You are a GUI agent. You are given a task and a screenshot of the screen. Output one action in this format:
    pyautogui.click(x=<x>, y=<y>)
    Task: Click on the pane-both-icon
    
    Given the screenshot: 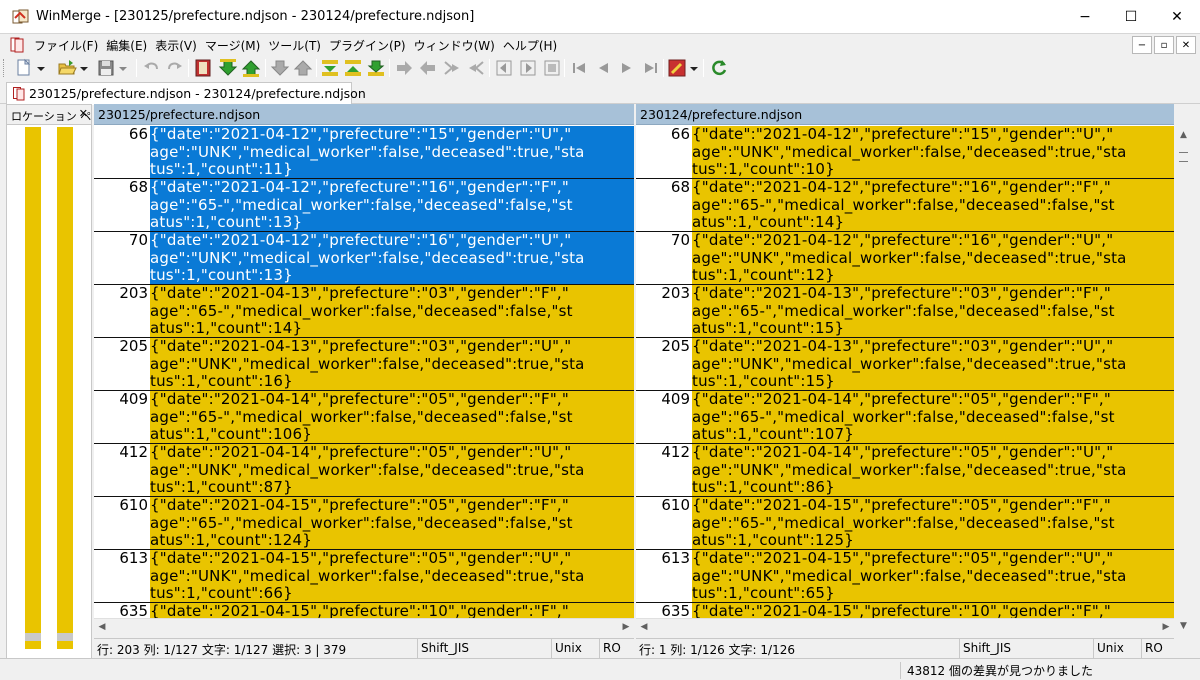 What is the action you would take?
    pyautogui.click(x=552, y=68)
    